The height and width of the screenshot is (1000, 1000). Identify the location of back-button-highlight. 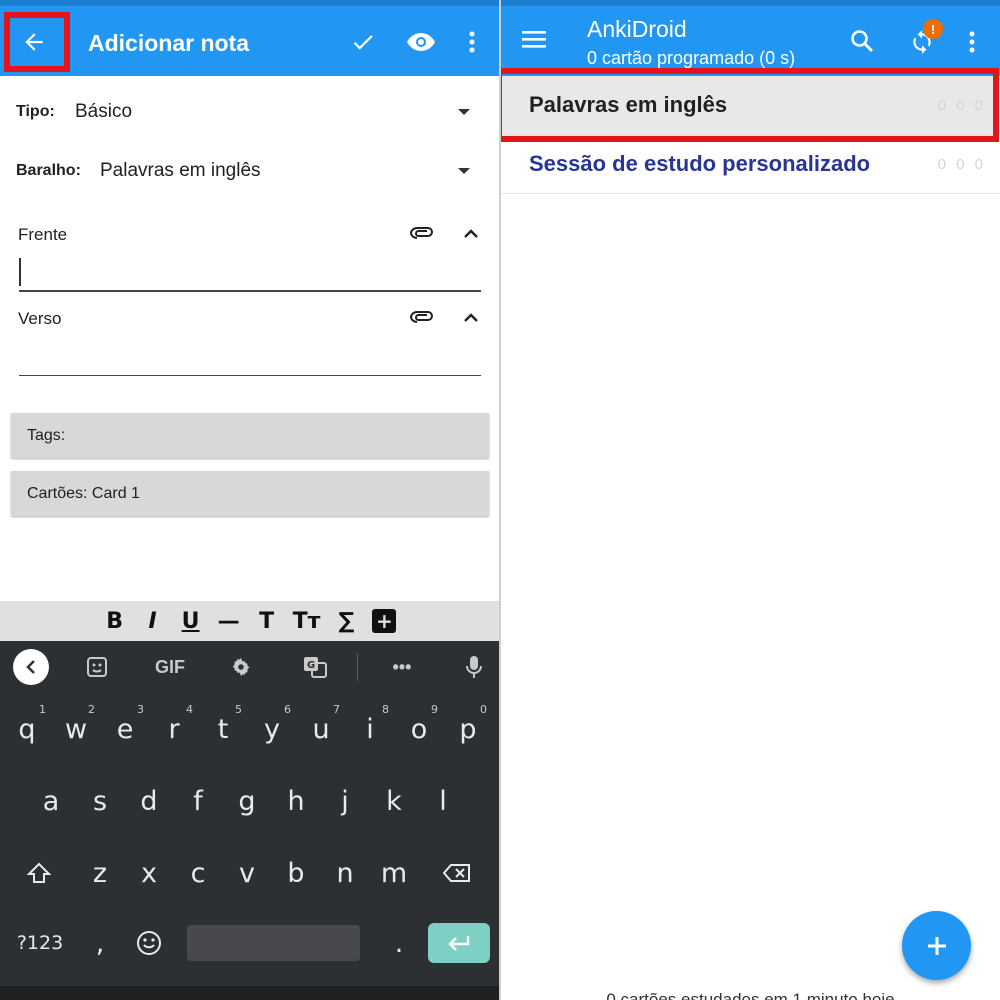
(37, 42).